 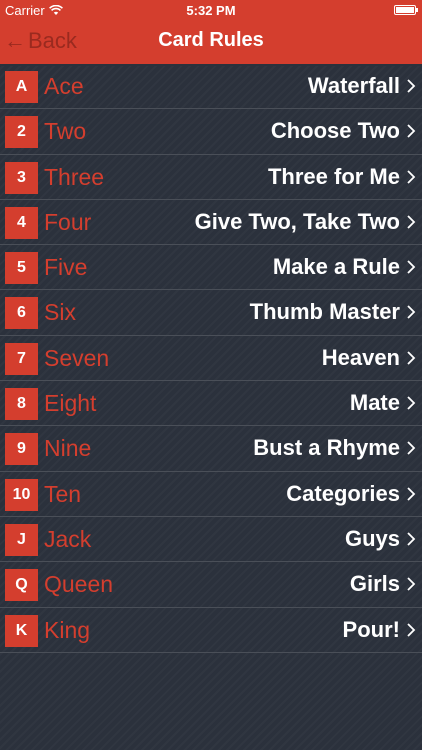 What do you see at coordinates (68, 448) in the screenshot?
I see `card-name: Nine` at bounding box center [68, 448].